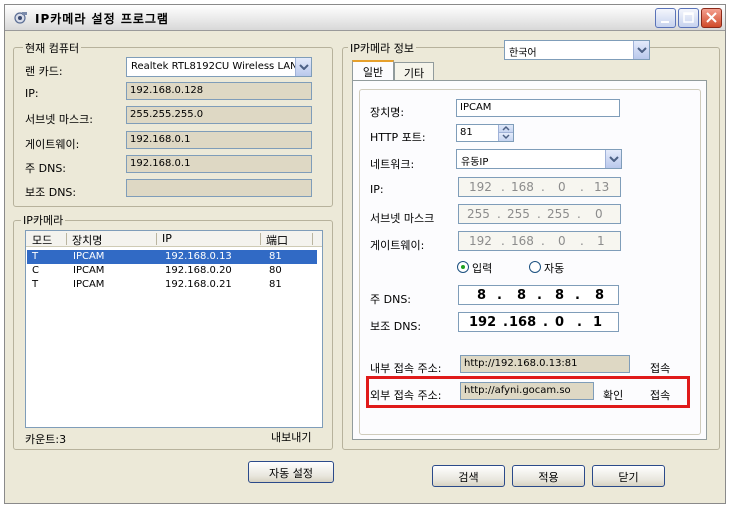 The width and height of the screenshot is (733, 510). I want to click on network-label: 네트워크:, so click(392, 164).